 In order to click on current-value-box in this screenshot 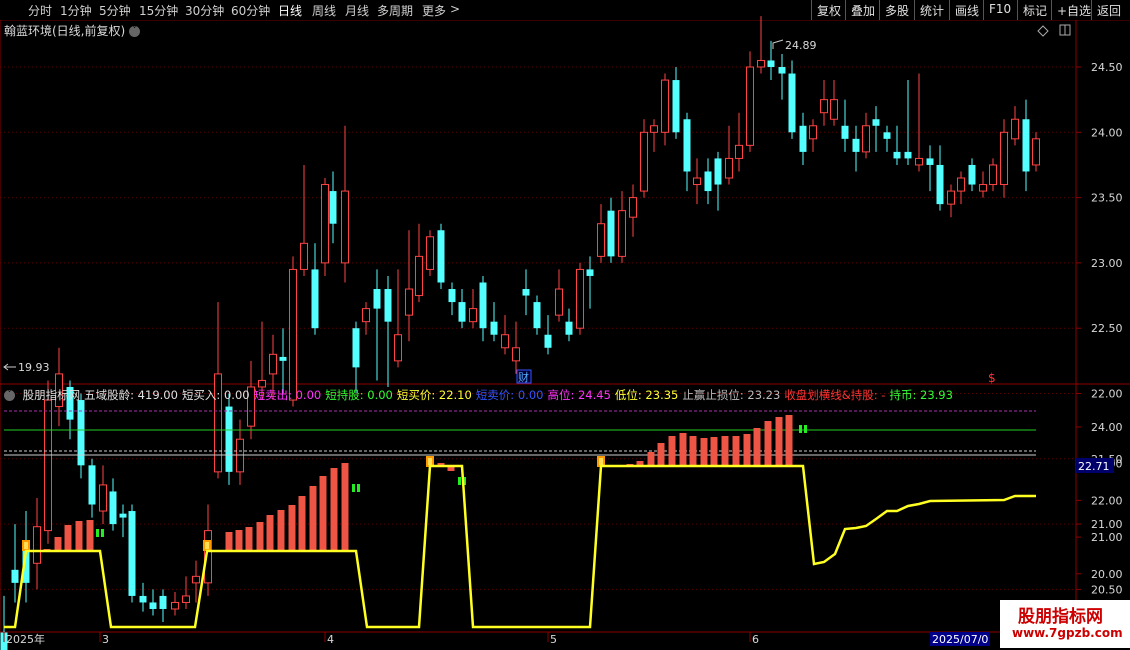, I will do `click(1095, 465)`.